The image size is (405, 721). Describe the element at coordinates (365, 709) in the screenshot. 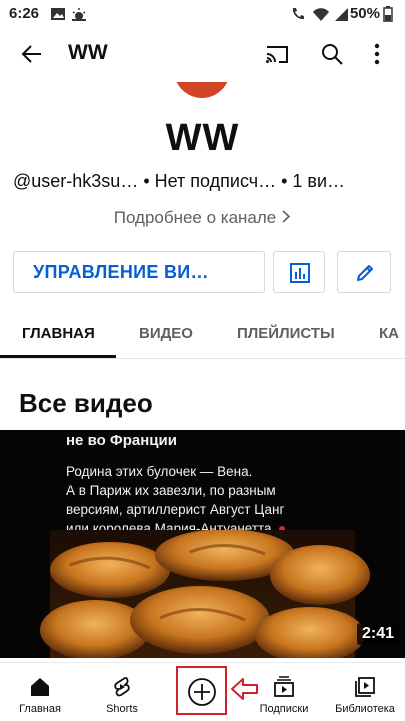

I see `nav-label: Библиотека` at that location.